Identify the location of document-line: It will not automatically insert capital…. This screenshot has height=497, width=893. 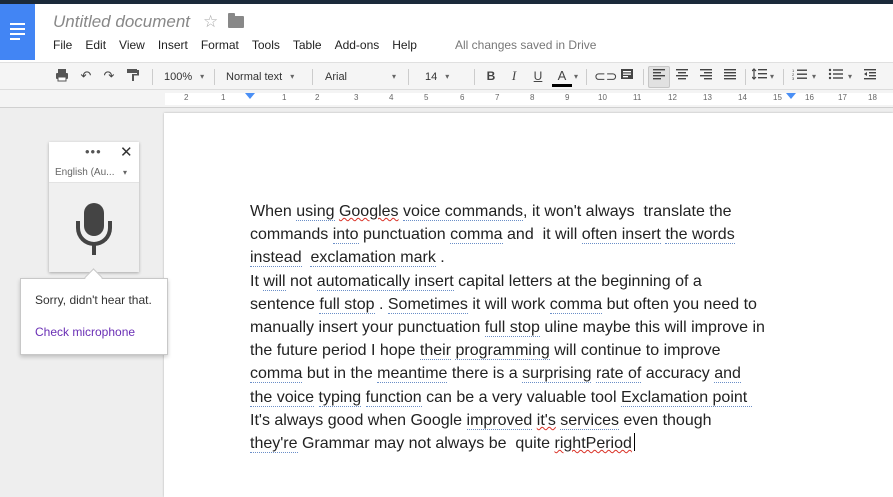
(530, 281).